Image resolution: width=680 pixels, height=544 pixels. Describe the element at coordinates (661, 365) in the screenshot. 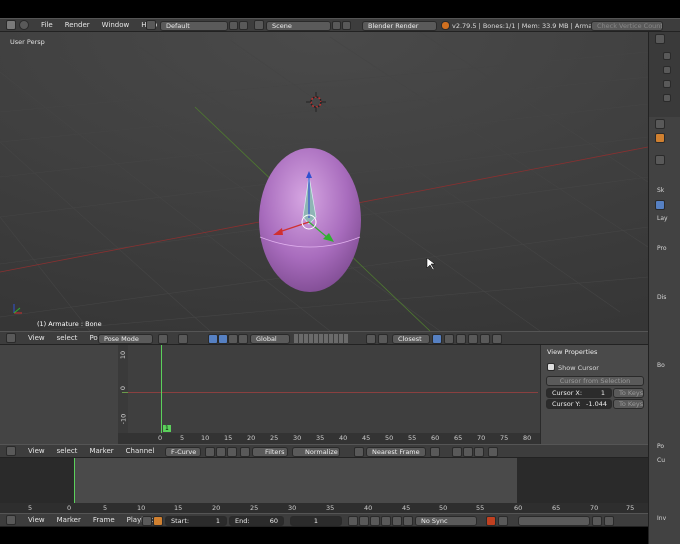

I see `panel-tab-bone-groups: Bo` at that location.